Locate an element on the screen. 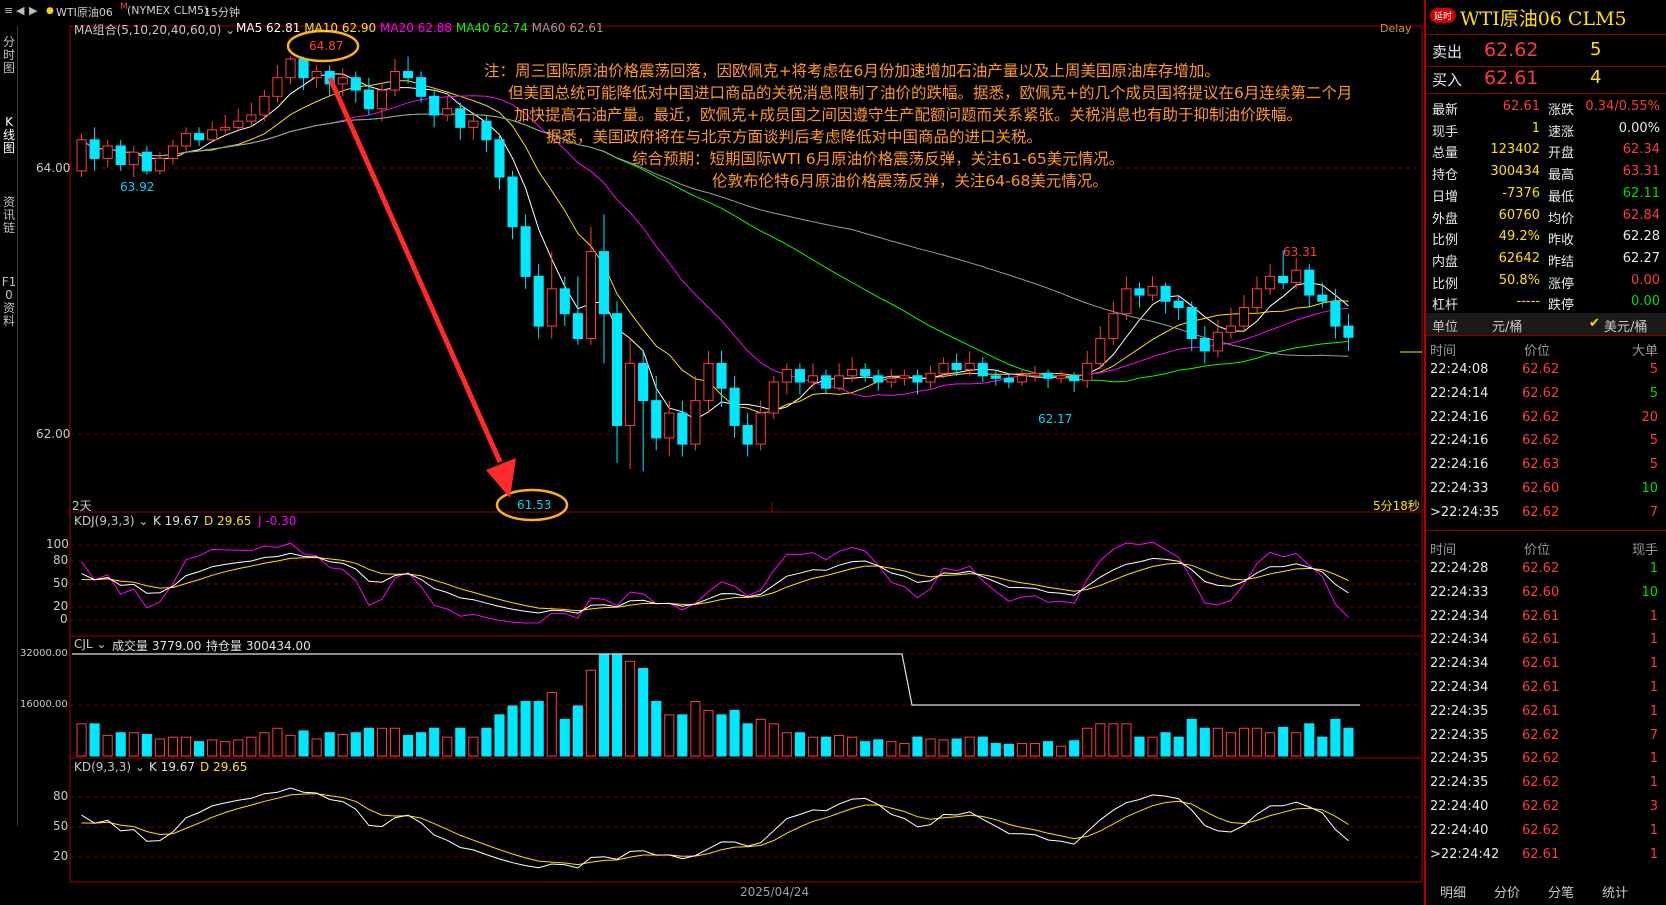  stat-value: 49.2% is located at coordinates (1519, 237).